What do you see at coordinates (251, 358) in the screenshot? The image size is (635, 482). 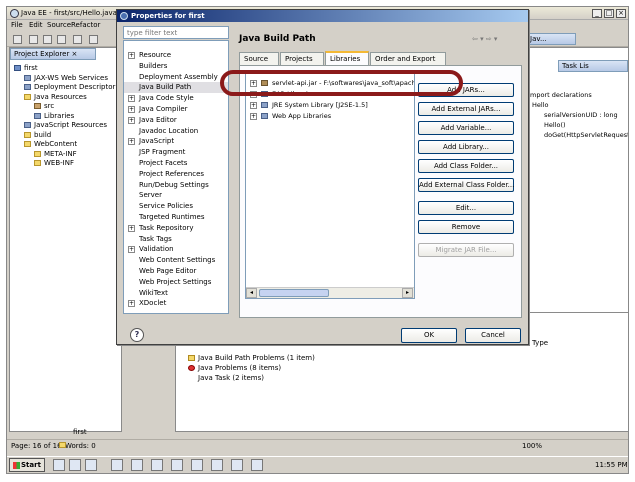 I see `problem-row: Java Build Path Problems (1 item)` at bounding box center [251, 358].